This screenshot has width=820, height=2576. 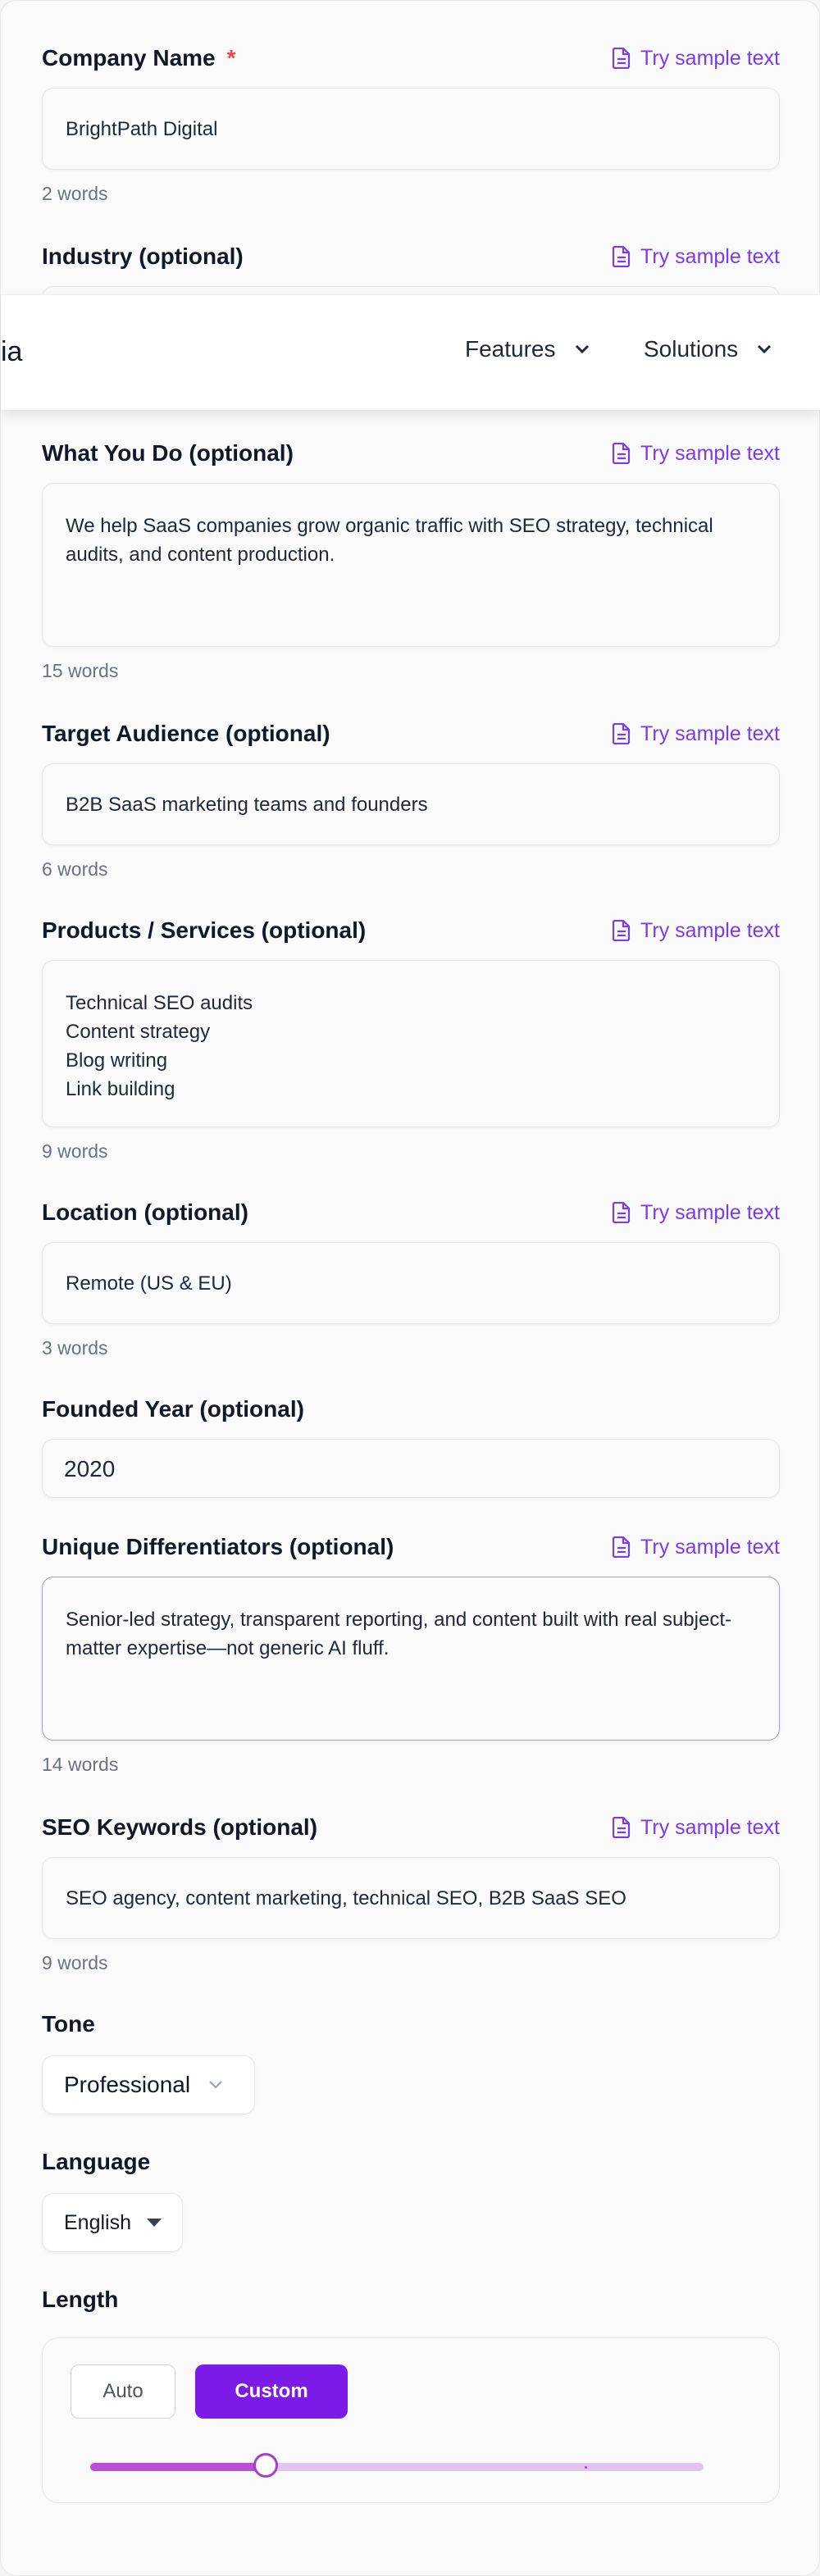 I want to click on location-try-sample-button: Try sample text, so click(x=696, y=1213).